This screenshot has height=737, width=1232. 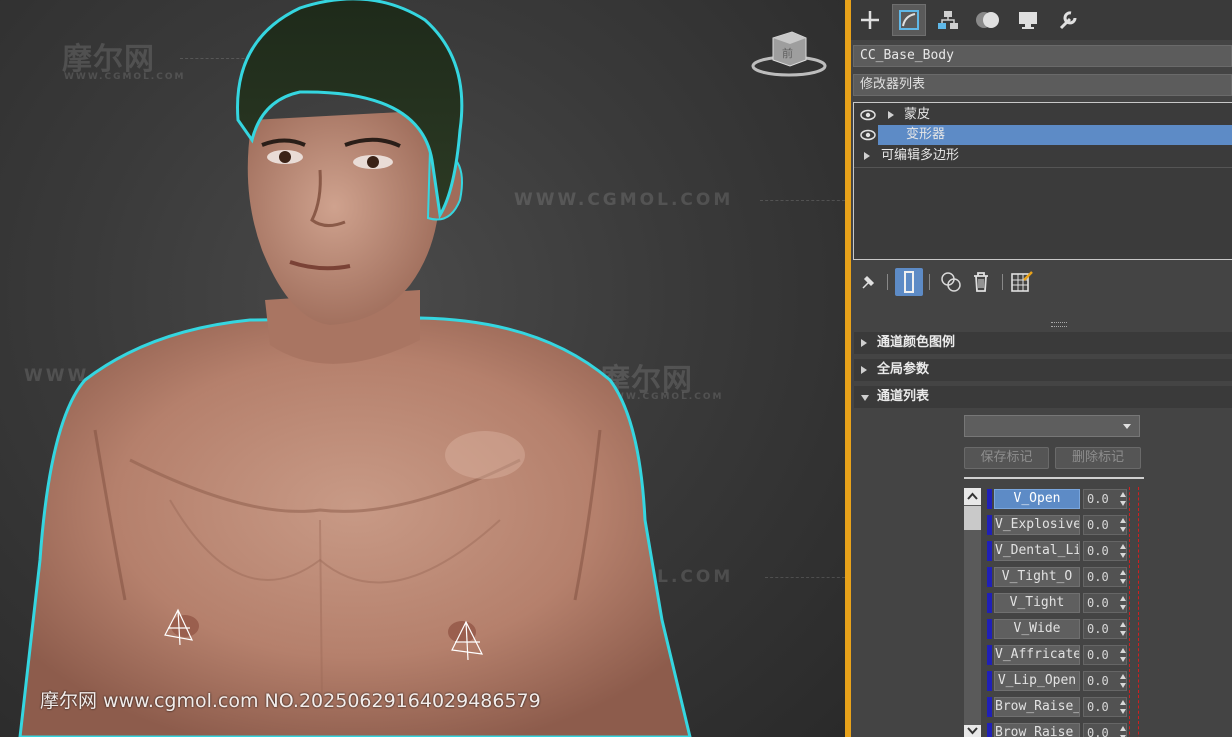 I want to click on tab-display, so click(x=1028, y=20).